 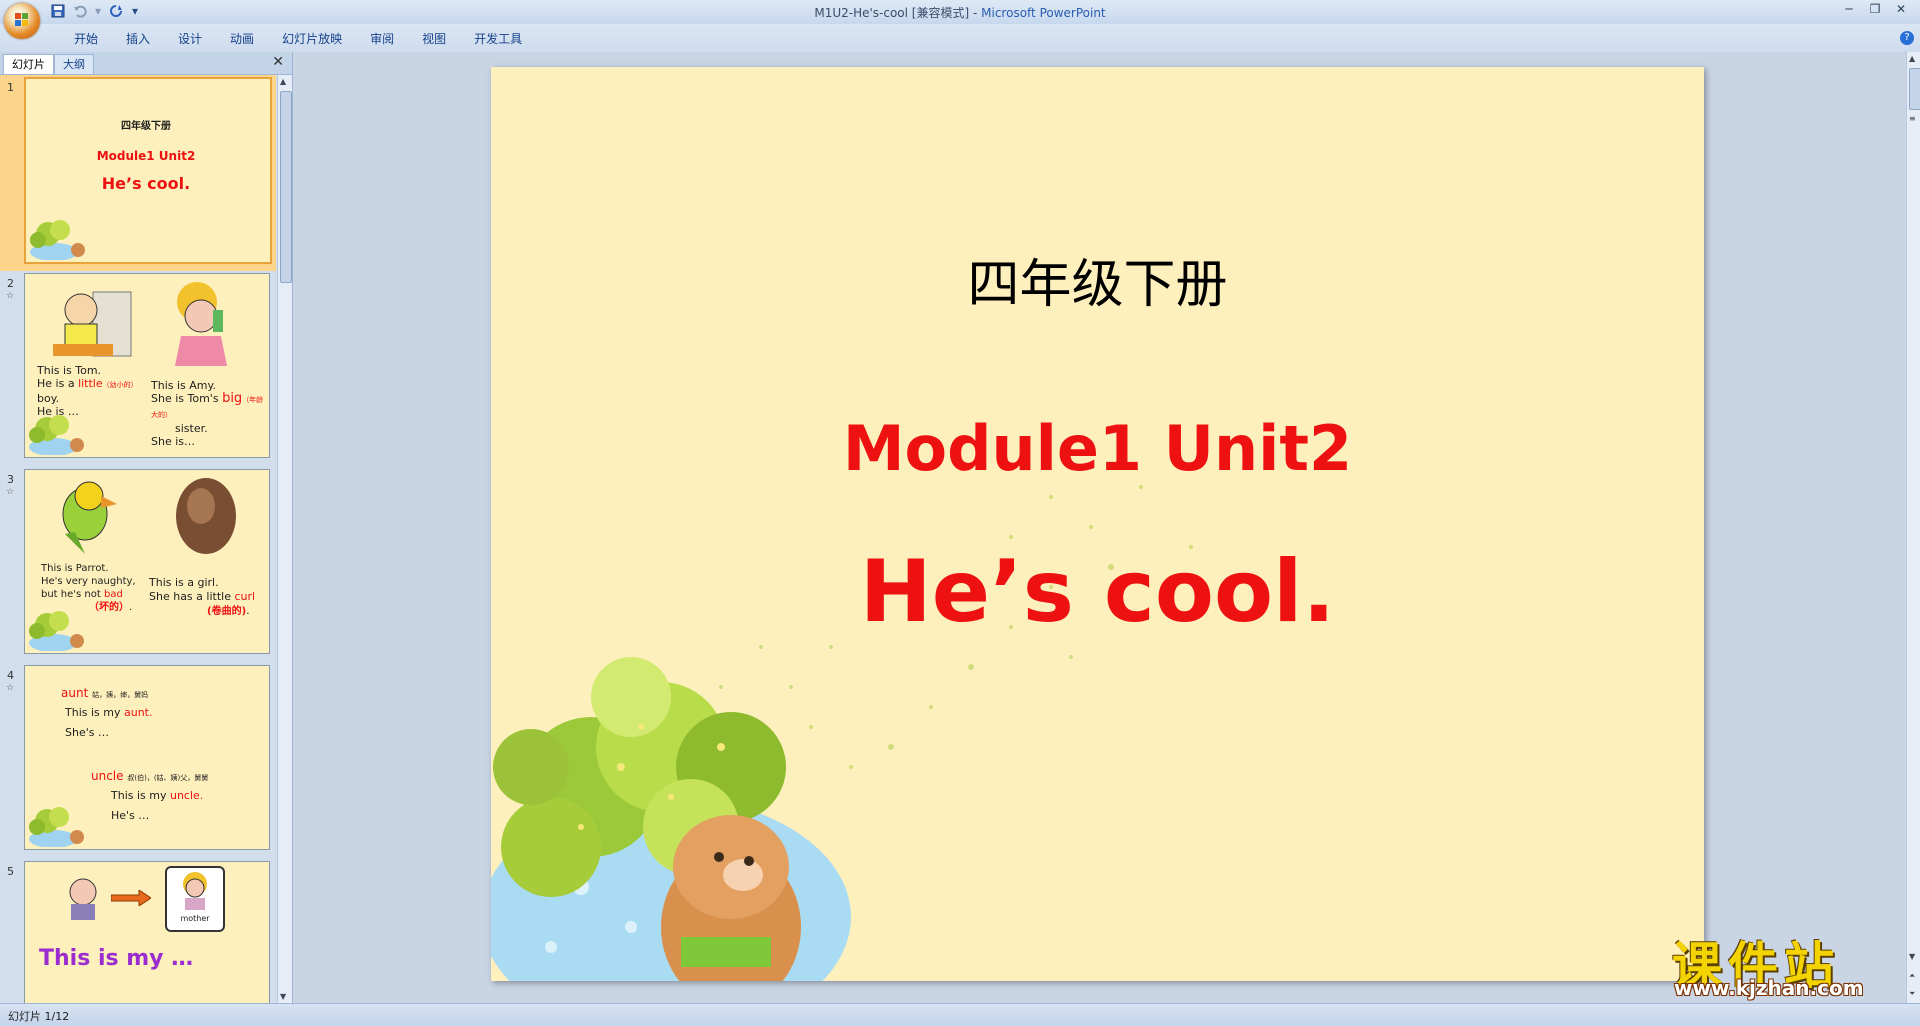 I want to click on tab-animations: 动画, so click(x=242, y=38).